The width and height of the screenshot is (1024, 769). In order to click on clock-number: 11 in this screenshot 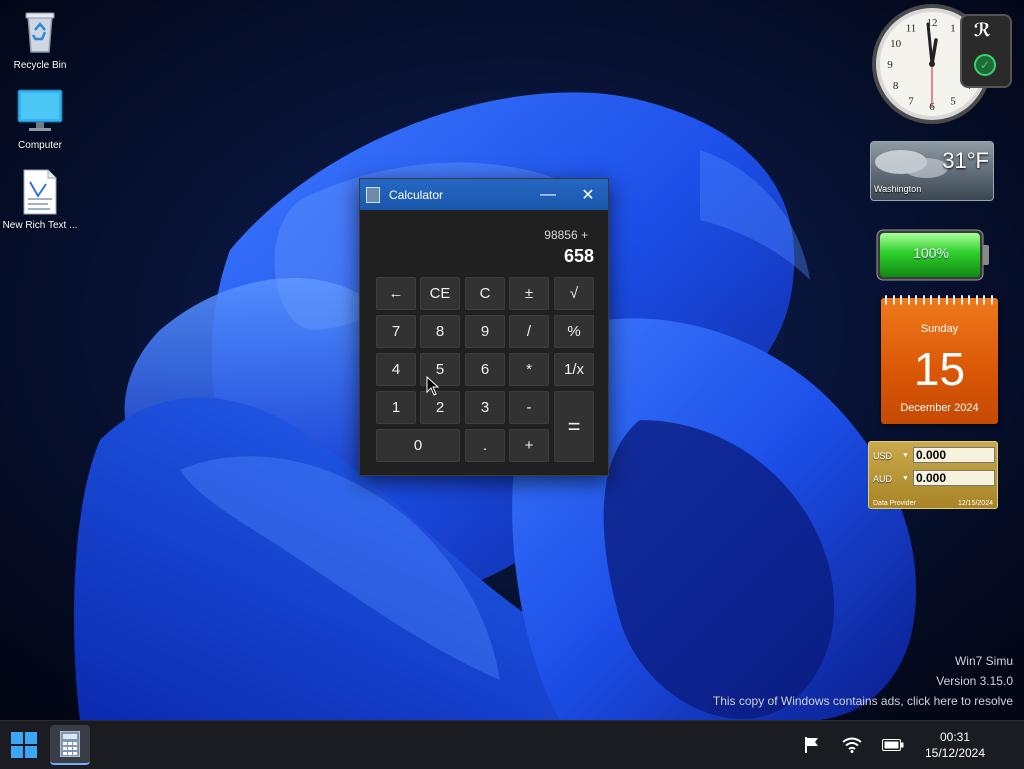, I will do `click(911, 29)`.